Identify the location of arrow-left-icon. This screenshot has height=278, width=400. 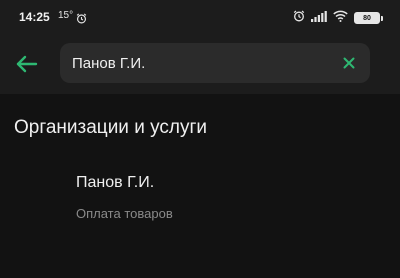
(27, 64).